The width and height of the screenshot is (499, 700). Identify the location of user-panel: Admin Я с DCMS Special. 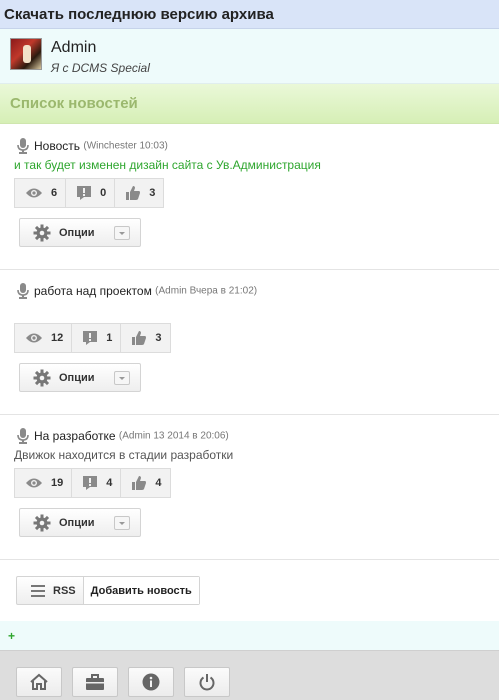
(249, 56).